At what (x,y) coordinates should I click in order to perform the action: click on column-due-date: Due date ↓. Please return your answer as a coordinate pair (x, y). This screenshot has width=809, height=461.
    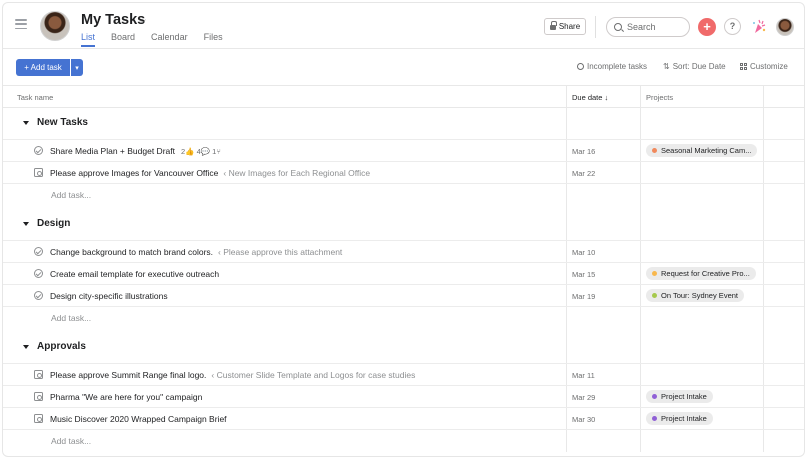
    Looking at the image, I should click on (590, 97).